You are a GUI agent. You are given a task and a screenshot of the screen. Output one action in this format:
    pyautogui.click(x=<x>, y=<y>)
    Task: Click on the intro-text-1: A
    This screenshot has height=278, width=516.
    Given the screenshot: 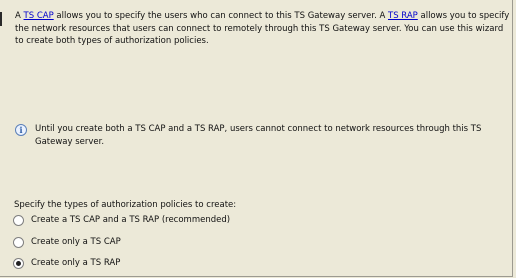 What is the action you would take?
    pyautogui.click(x=19, y=16)
    